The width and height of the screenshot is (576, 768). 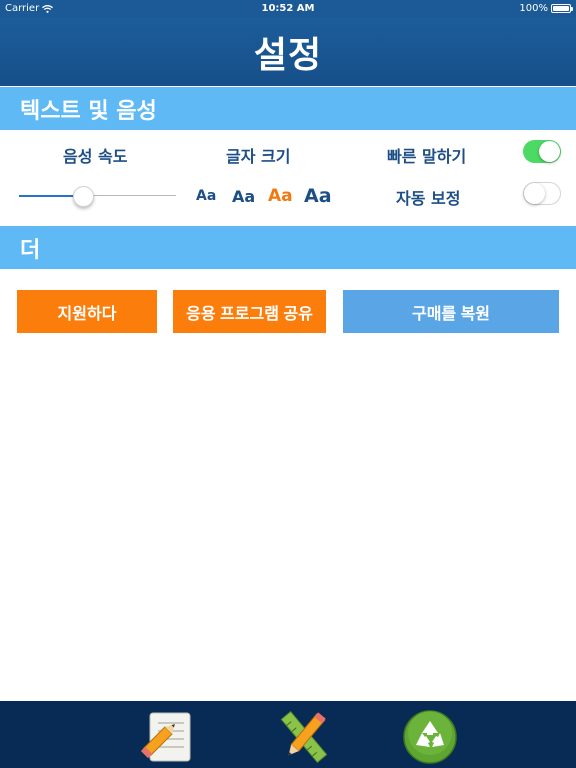 I want to click on share-app-button: 응용 프로그램 공유, so click(x=249, y=311).